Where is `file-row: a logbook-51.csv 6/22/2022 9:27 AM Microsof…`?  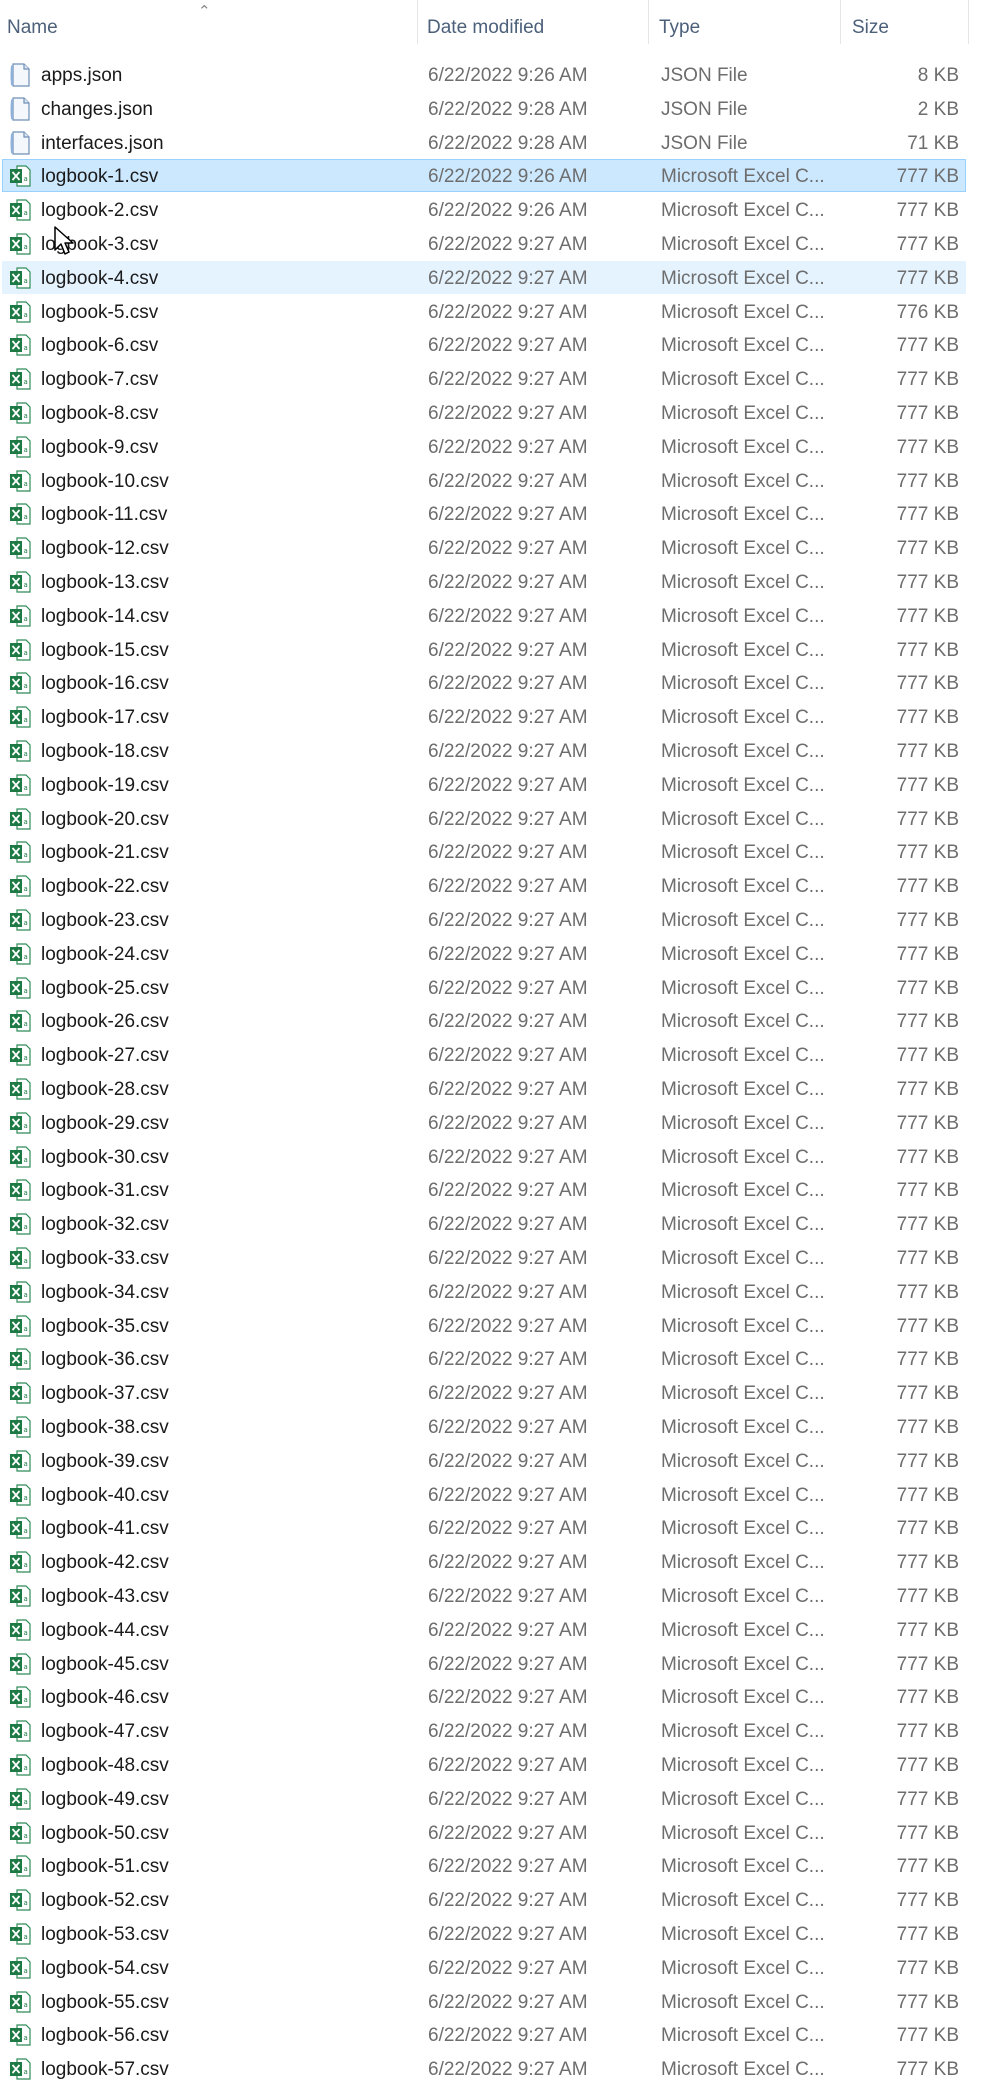
file-row: a logbook-51.csv 6/22/2022 9:27 AM Microsof… is located at coordinates (484, 1865).